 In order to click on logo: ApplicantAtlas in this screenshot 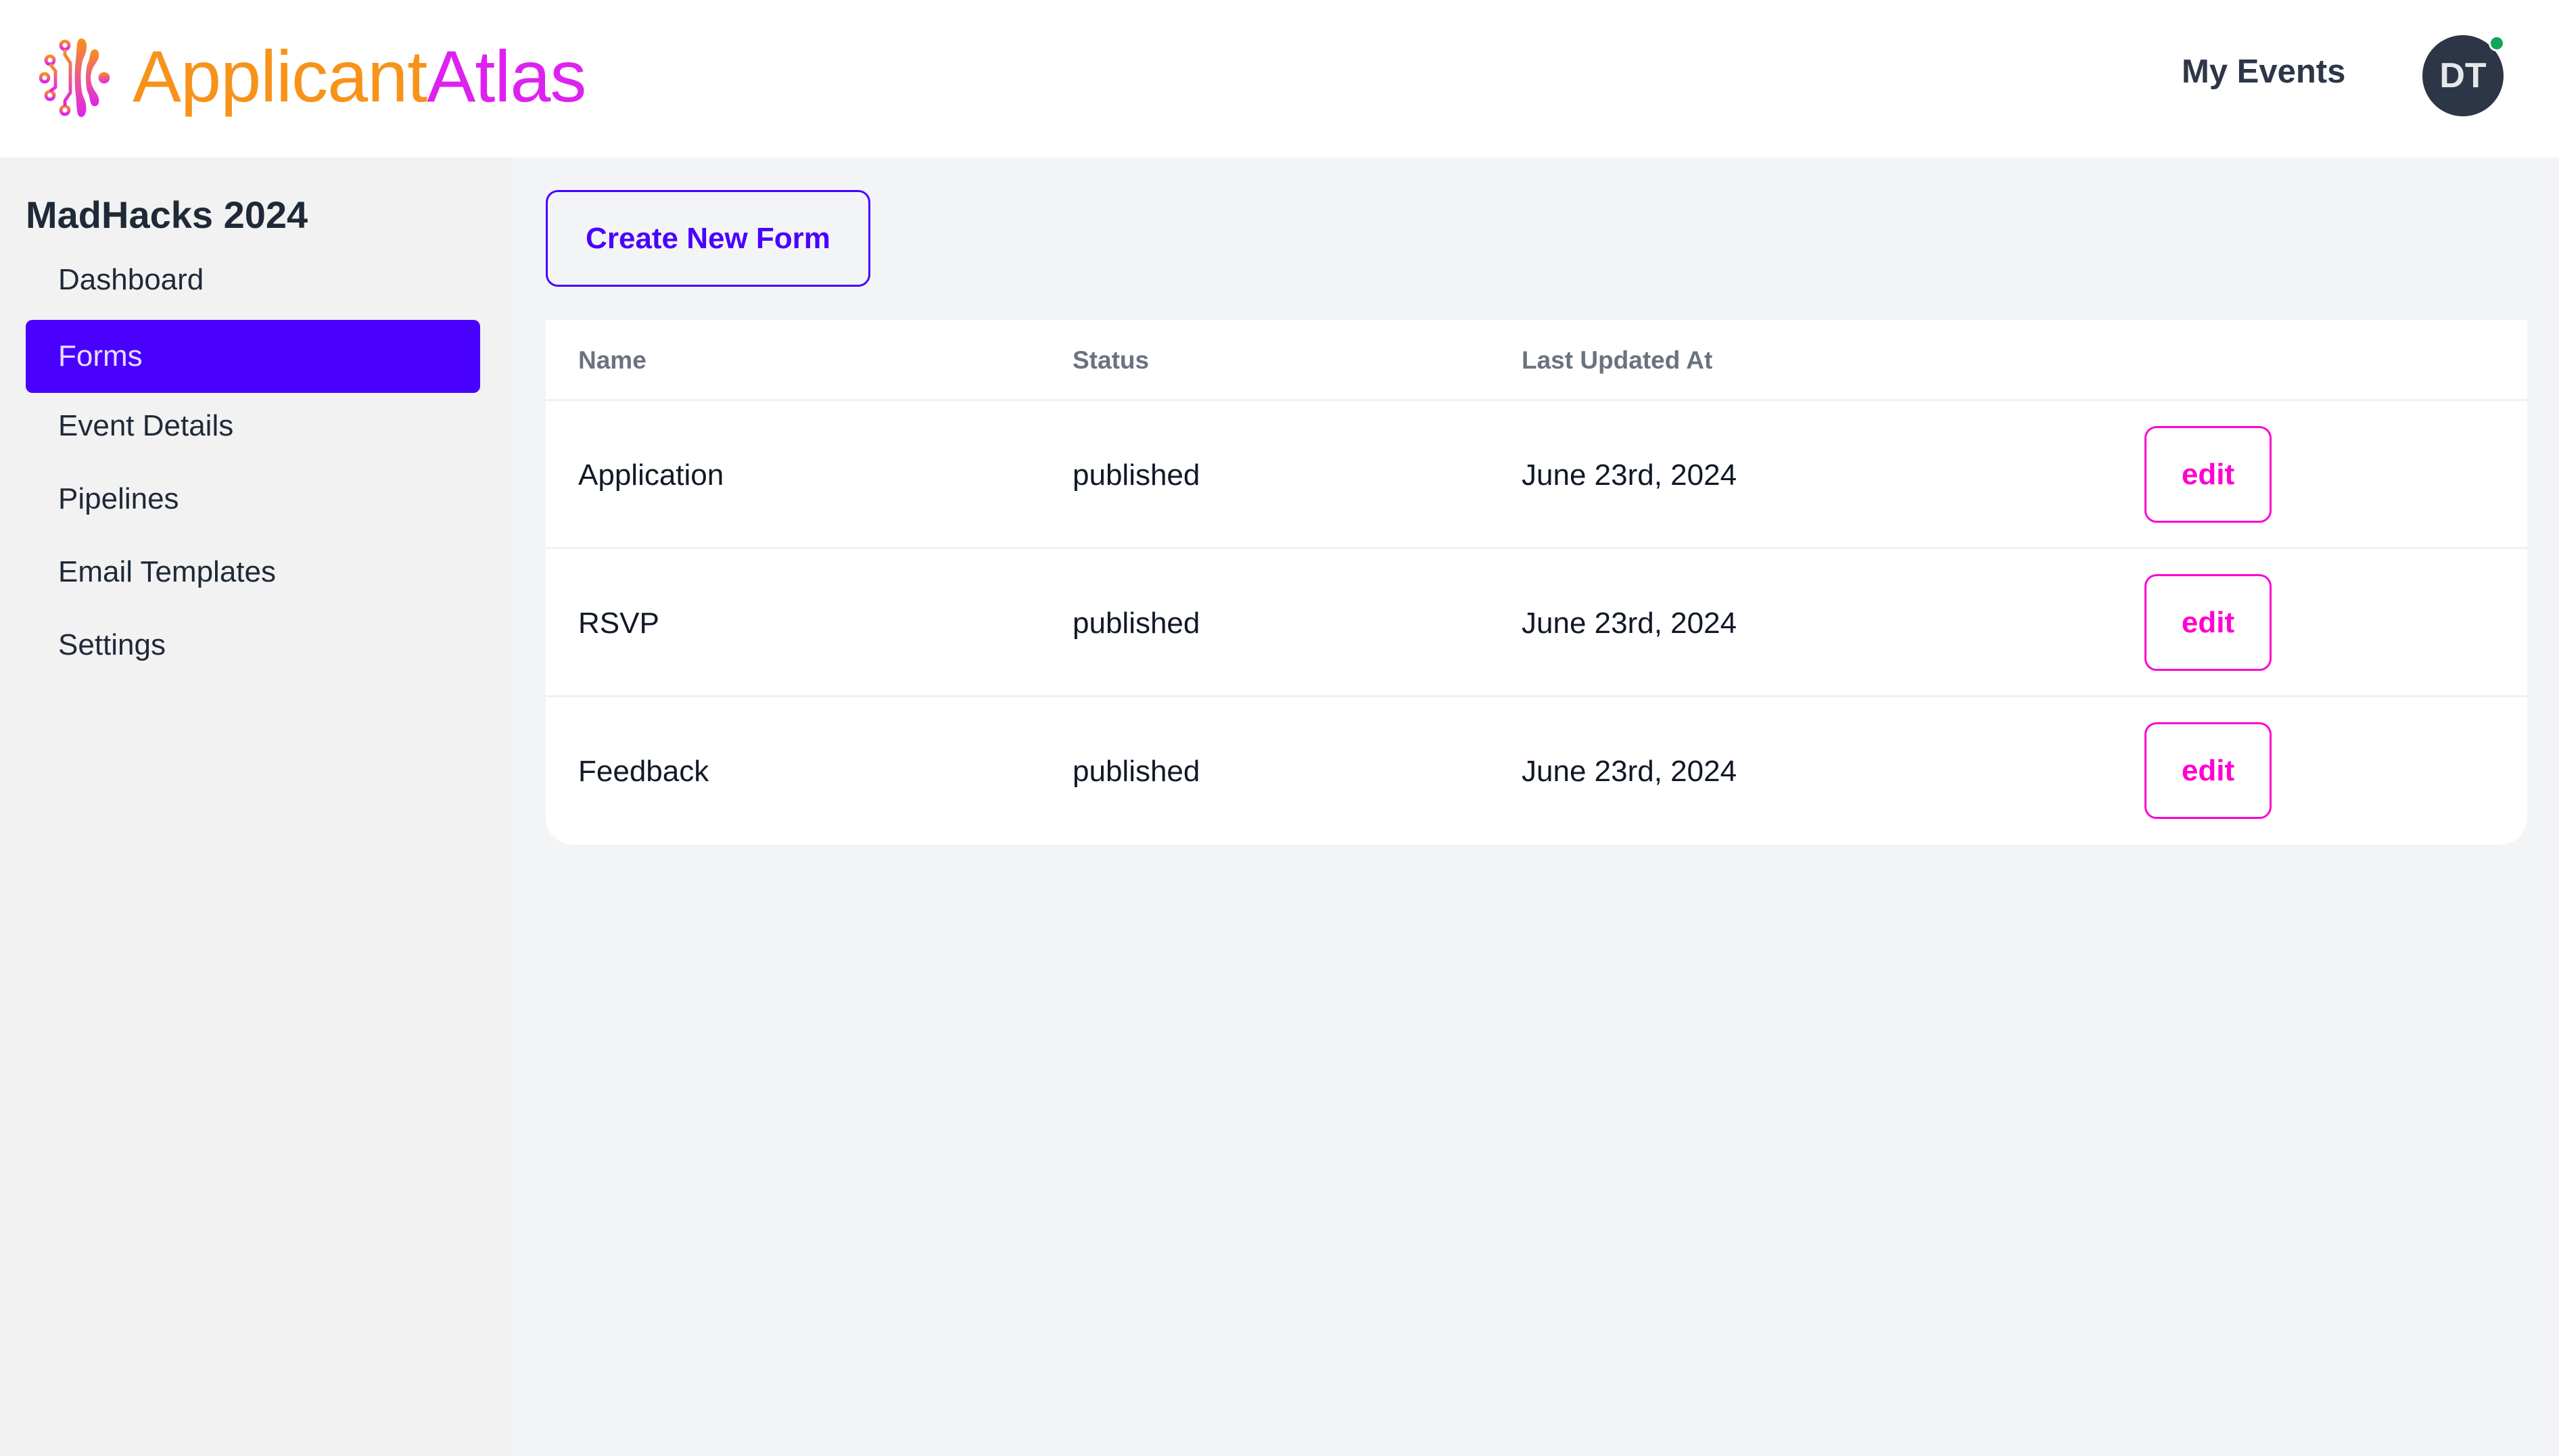, I will do `click(312, 76)`.